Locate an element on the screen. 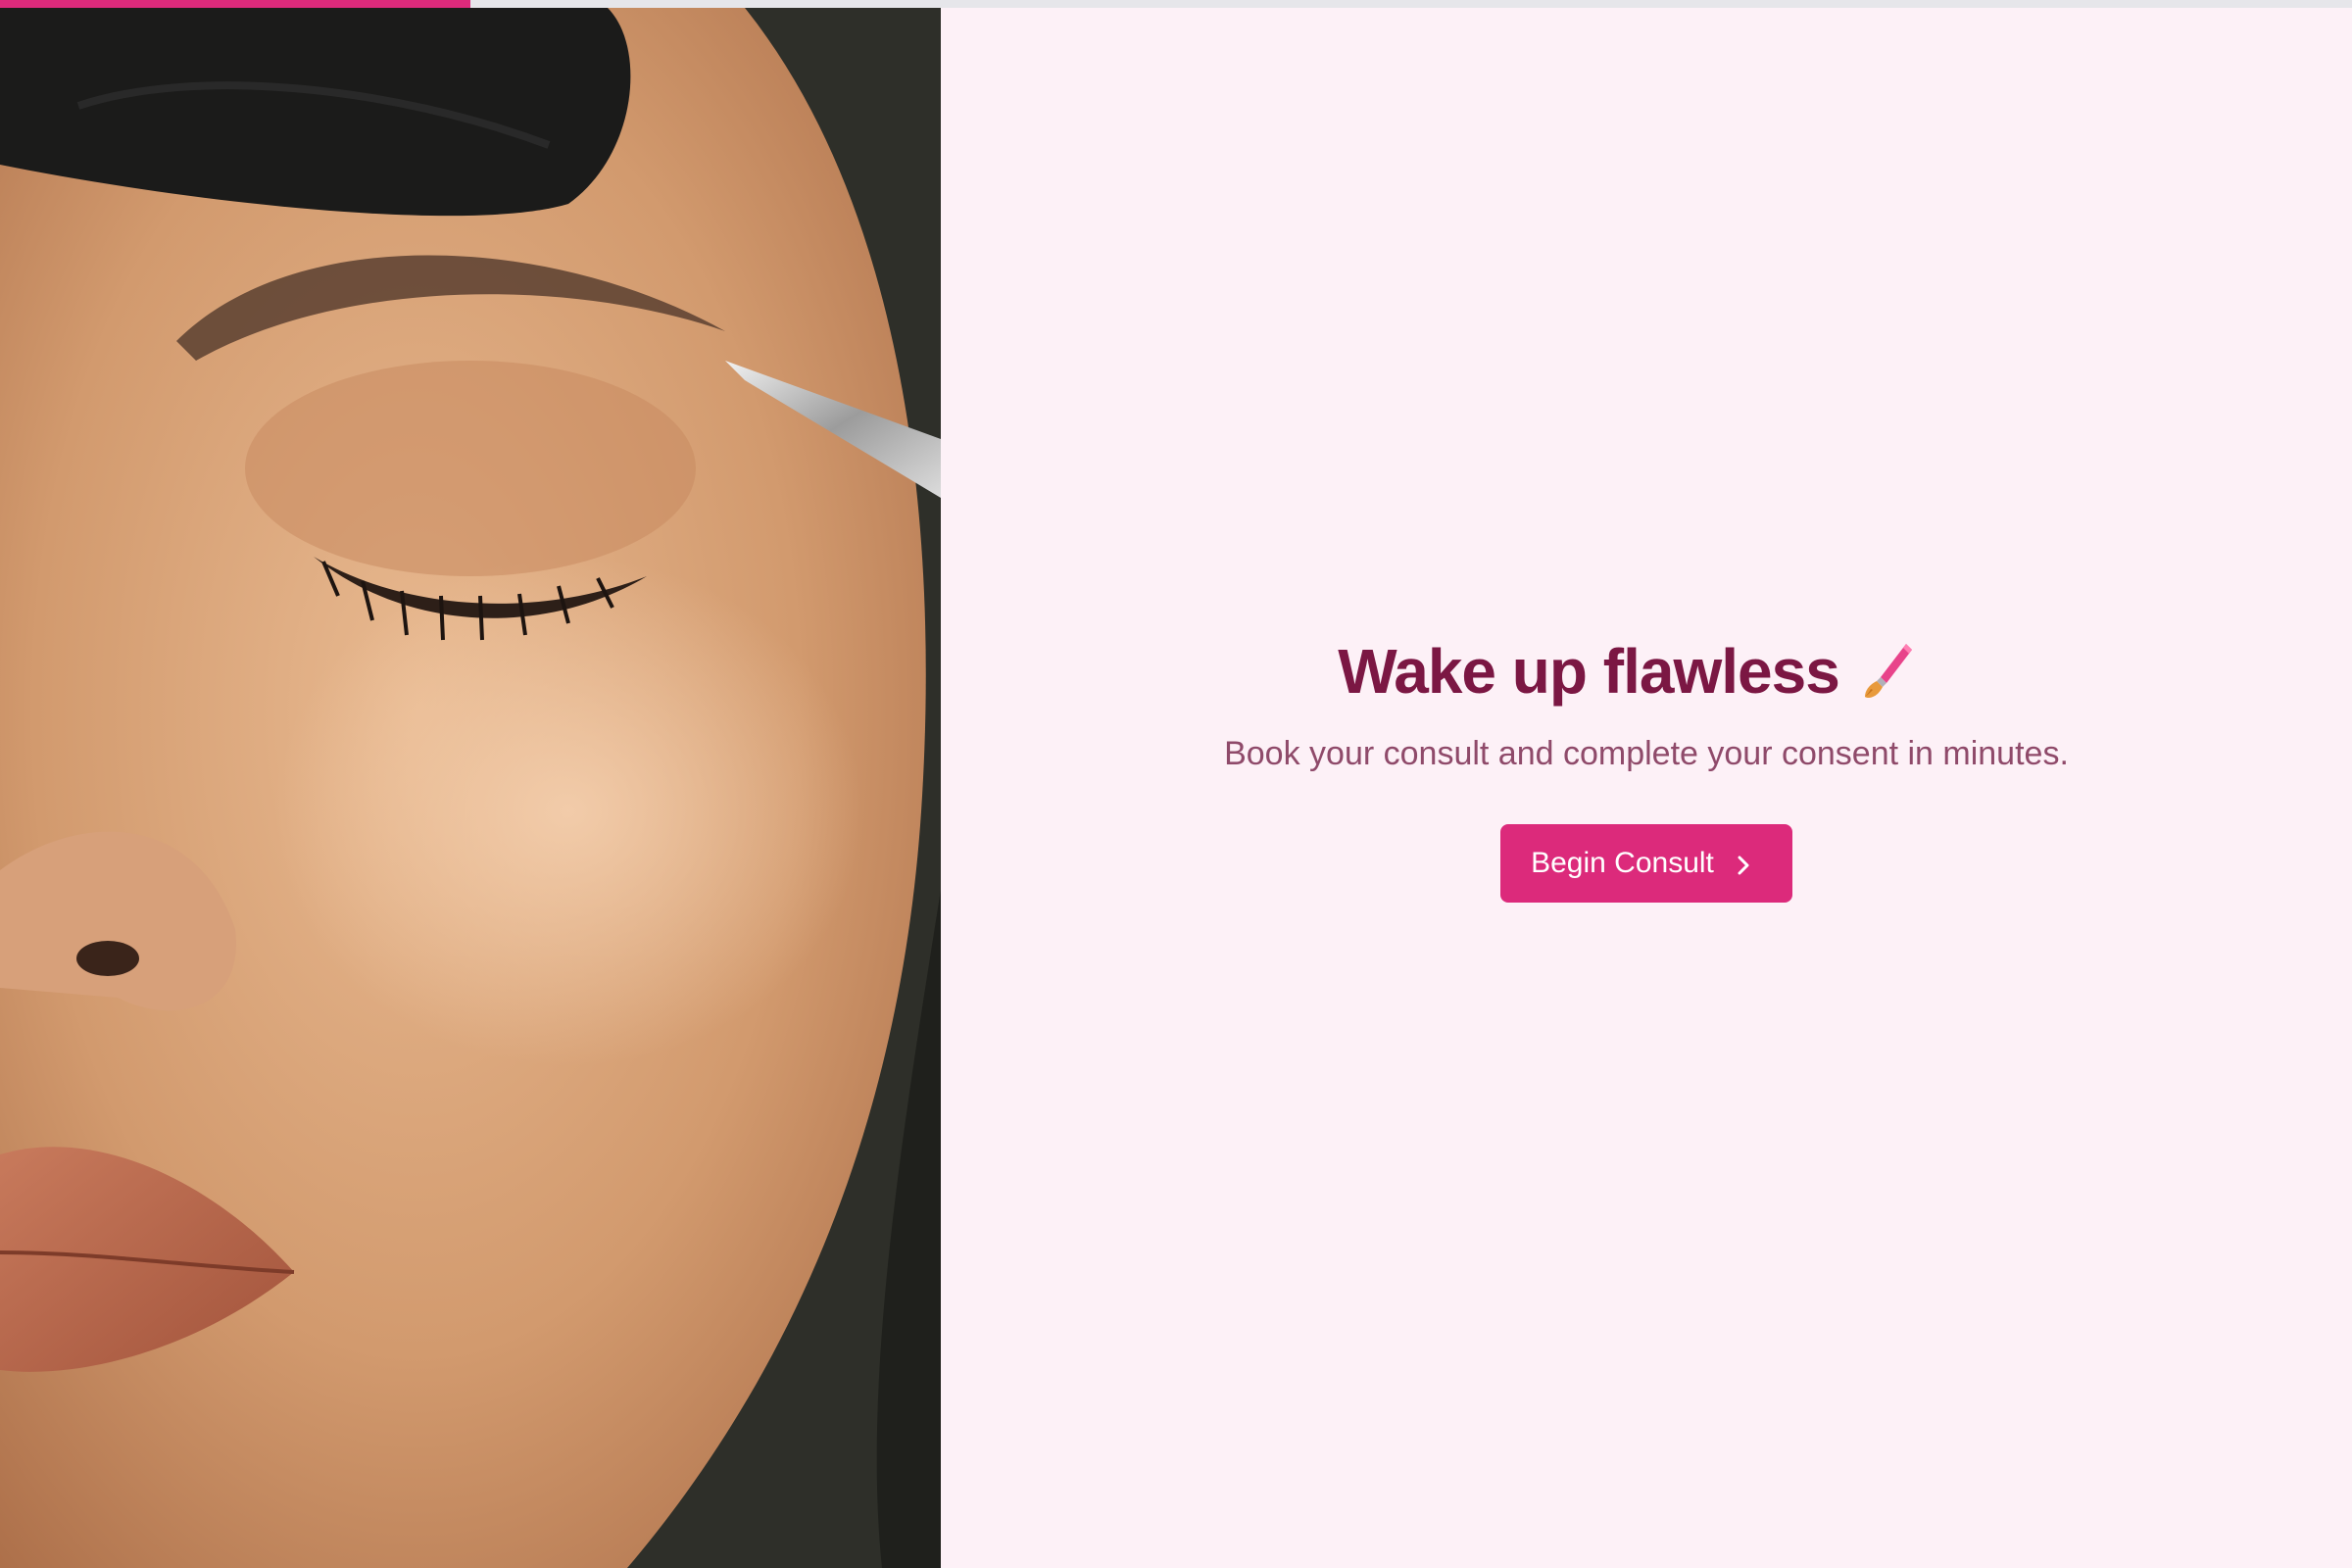  headline: Wake up flawless is located at coordinates (1627, 671).